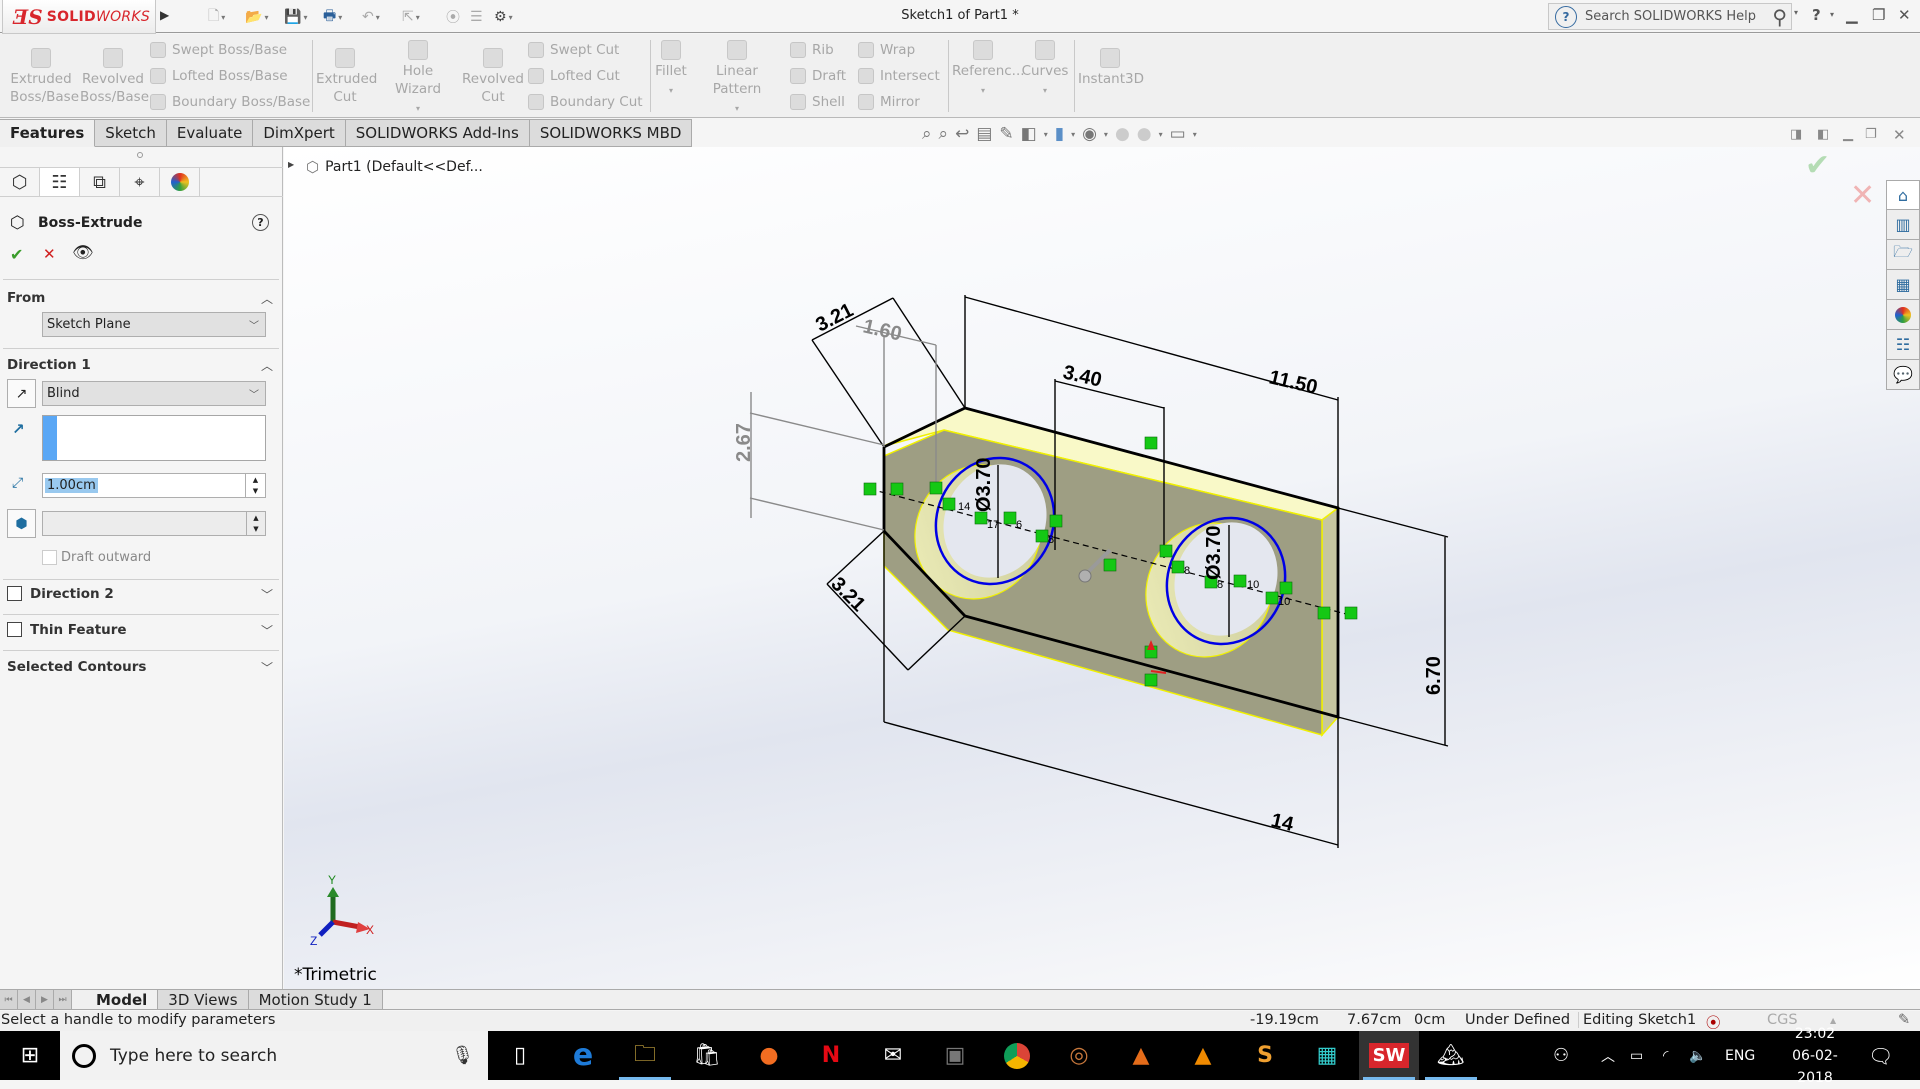  What do you see at coordinates (194, 1055) in the screenshot?
I see `taskbar-search-placeholder: Type here to search` at bounding box center [194, 1055].